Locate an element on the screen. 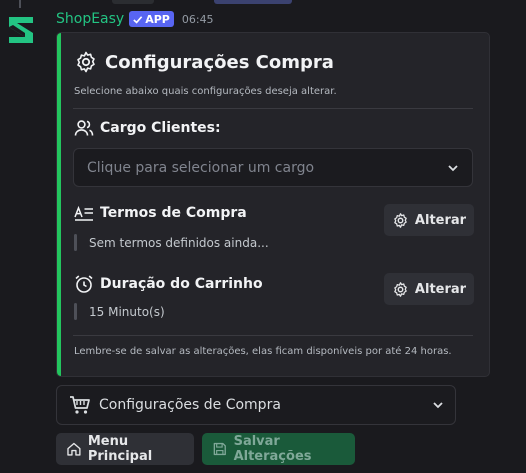  salvar-alteracoes-label: Salvar Alterações is located at coordinates (272, 449).